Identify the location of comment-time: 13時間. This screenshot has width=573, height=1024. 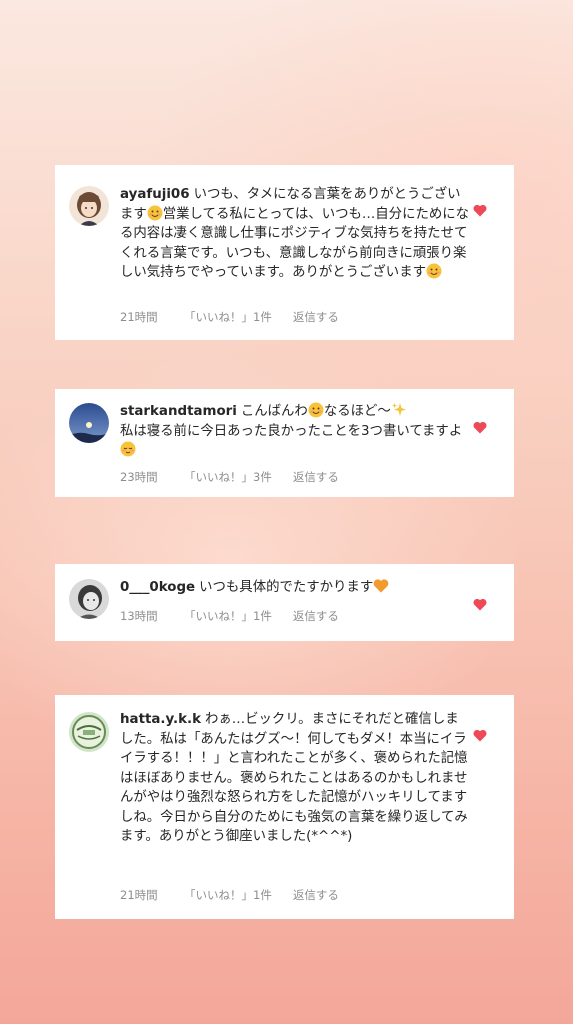
(139, 616).